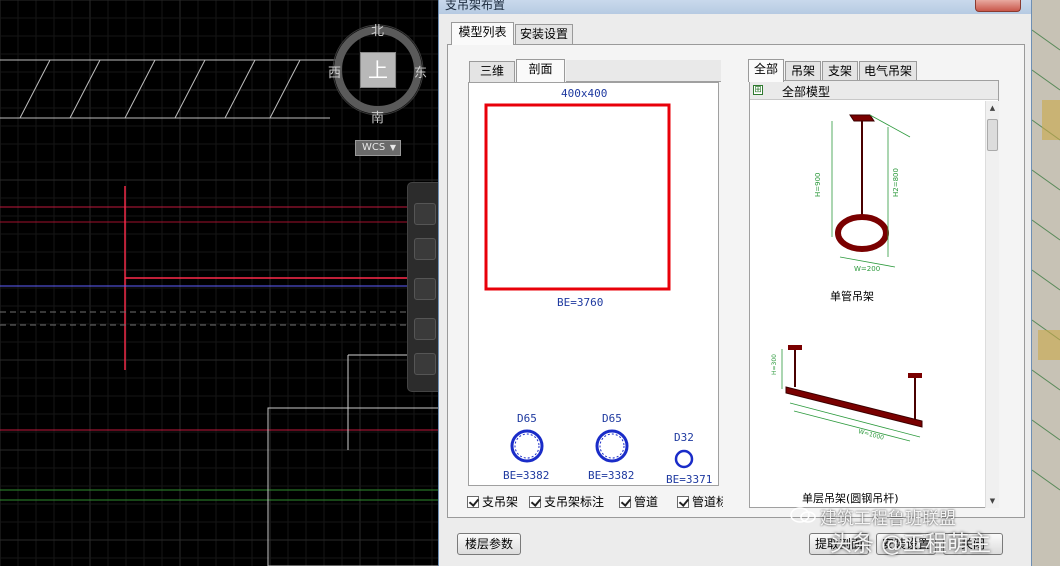 The width and height of the screenshot is (1060, 566). Describe the element at coordinates (374, 147) in the screenshot. I see `coordinate-system-label: WCS` at that location.